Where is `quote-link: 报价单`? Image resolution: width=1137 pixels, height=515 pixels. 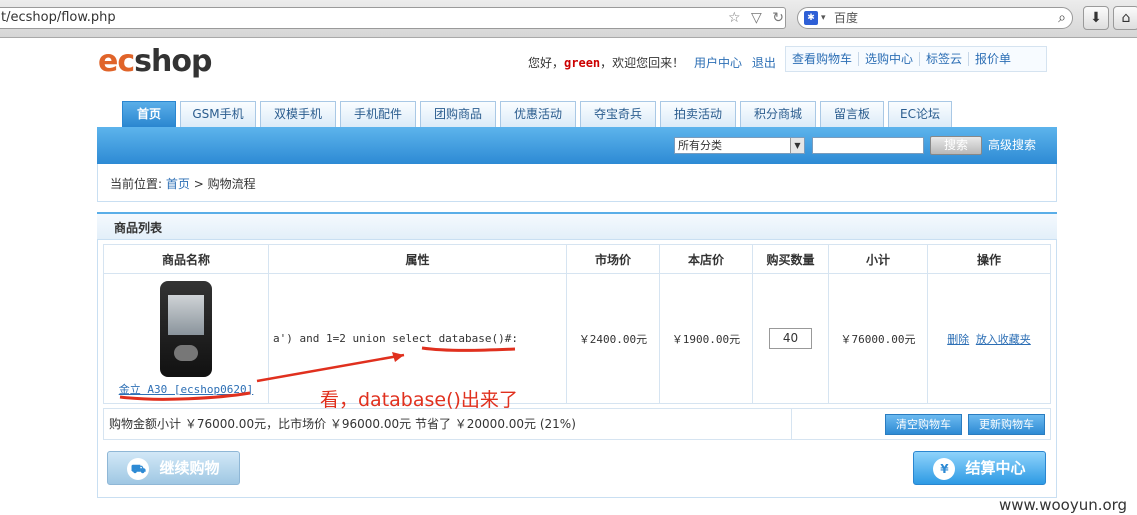 quote-link: 报价单 is located at coordinates (993, 59).